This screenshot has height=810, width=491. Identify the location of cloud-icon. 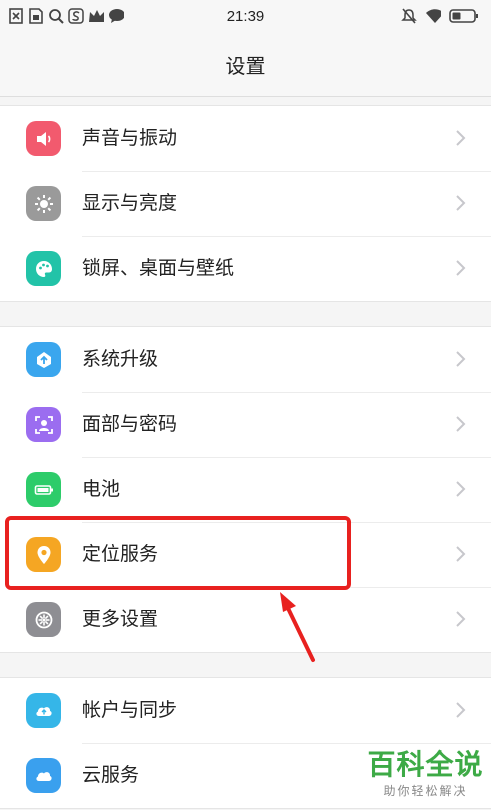
(43, 775).